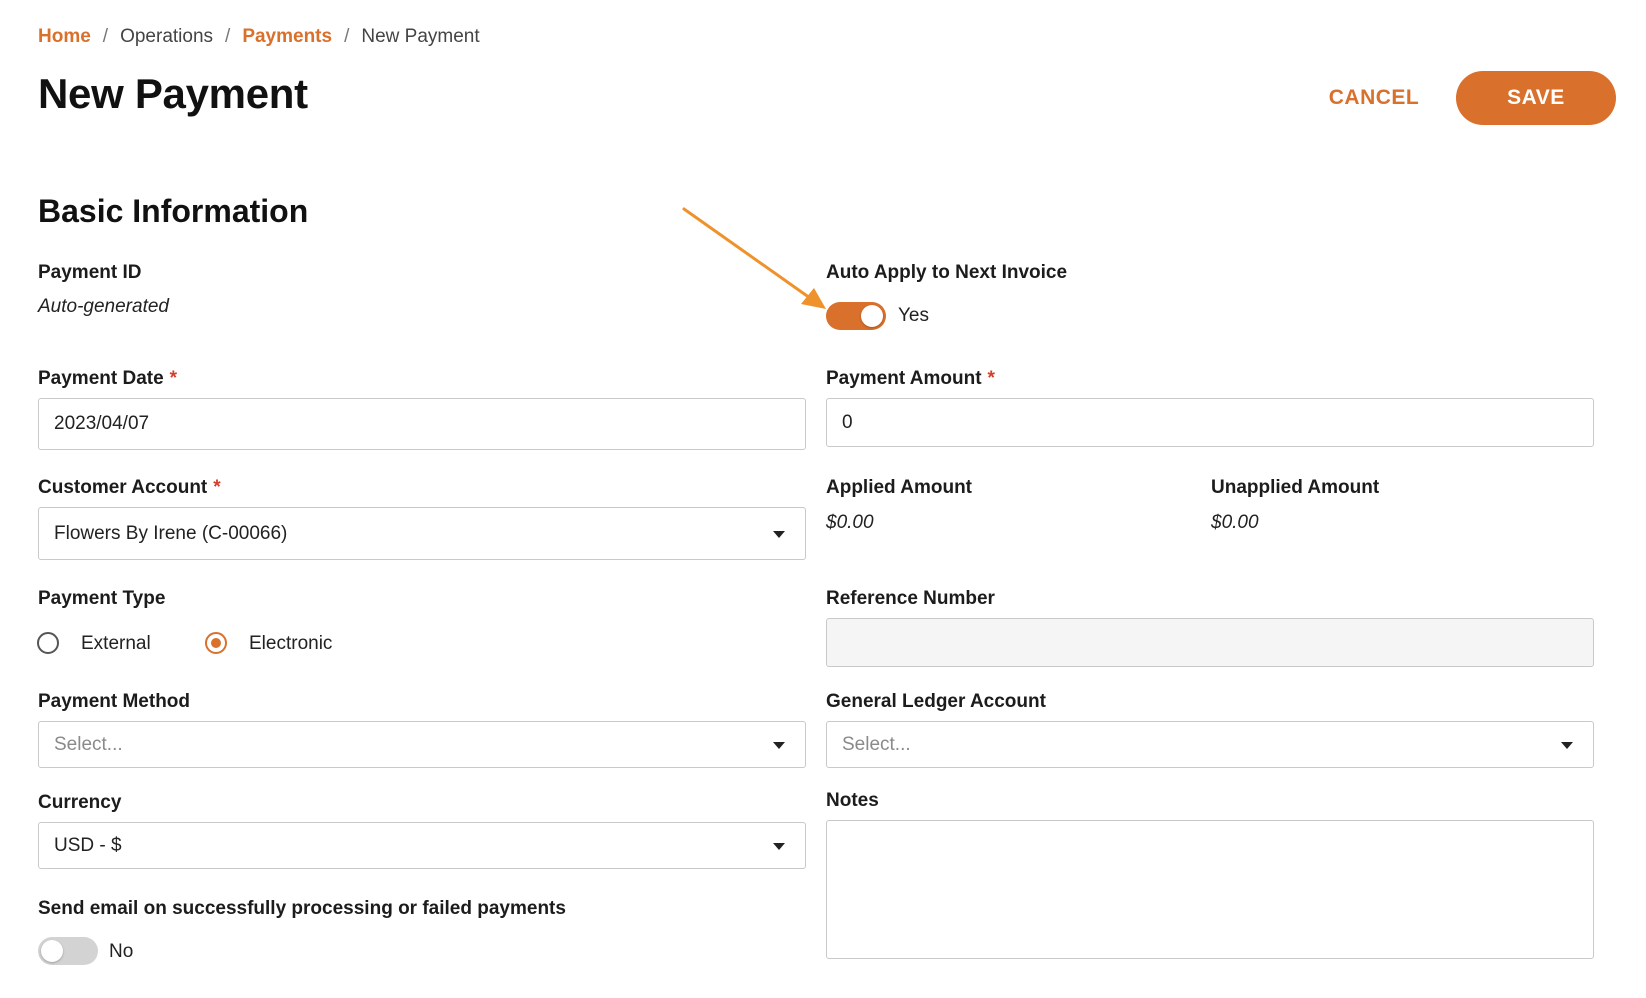  Describe the element at coordinates (422, 424) in the screenshot. I see `payment-date-input: 2023/04/07` at that location.